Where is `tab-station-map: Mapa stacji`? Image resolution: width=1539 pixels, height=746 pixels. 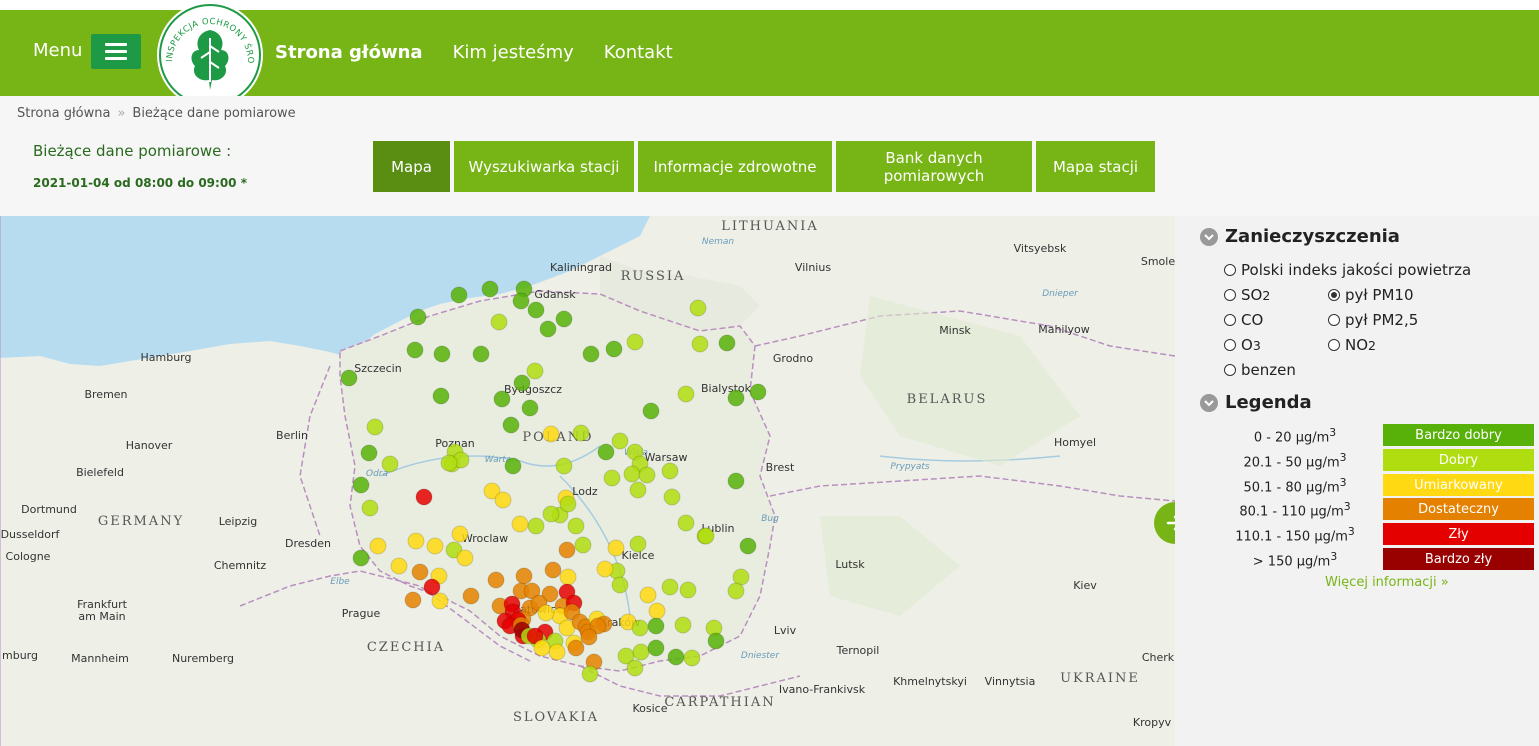
tab-station-map: Mapa stacji is located at coordinates (1095, 166).